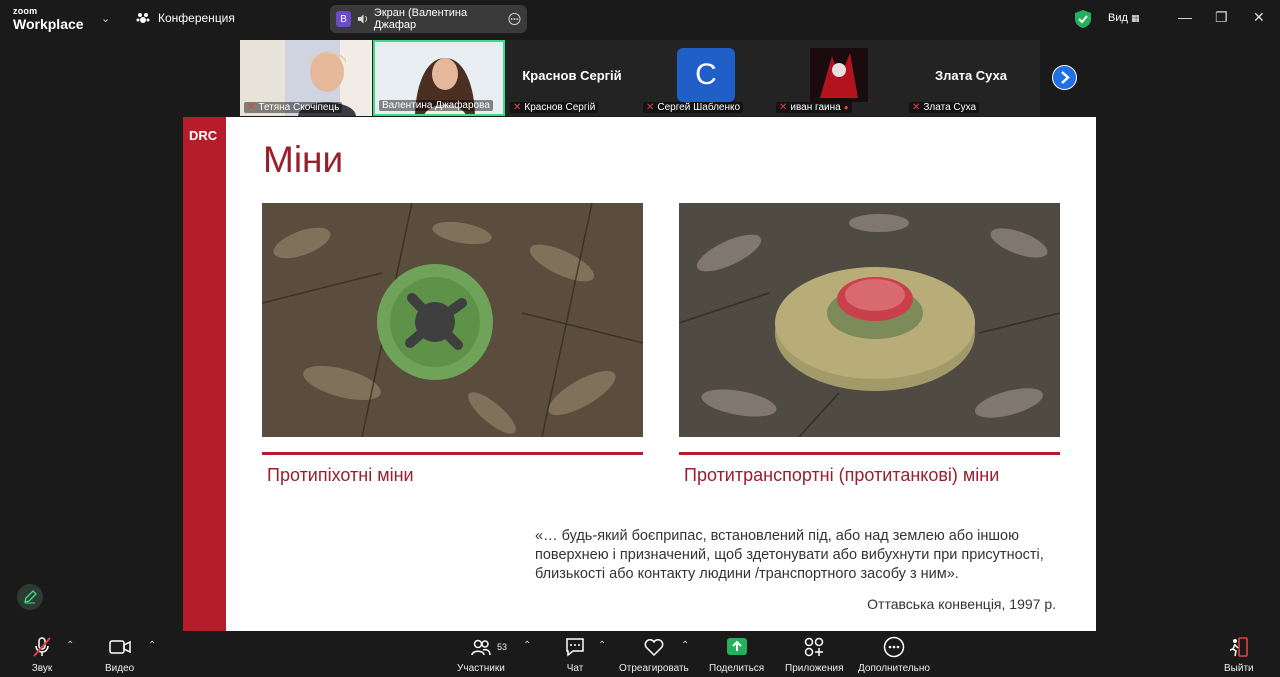 The height and width of the screenshot is (677, 1280). What do you see at coordinates (120, 668) in the screenshot?
I see `video-label: Видео` at bounding box center [120, 668].